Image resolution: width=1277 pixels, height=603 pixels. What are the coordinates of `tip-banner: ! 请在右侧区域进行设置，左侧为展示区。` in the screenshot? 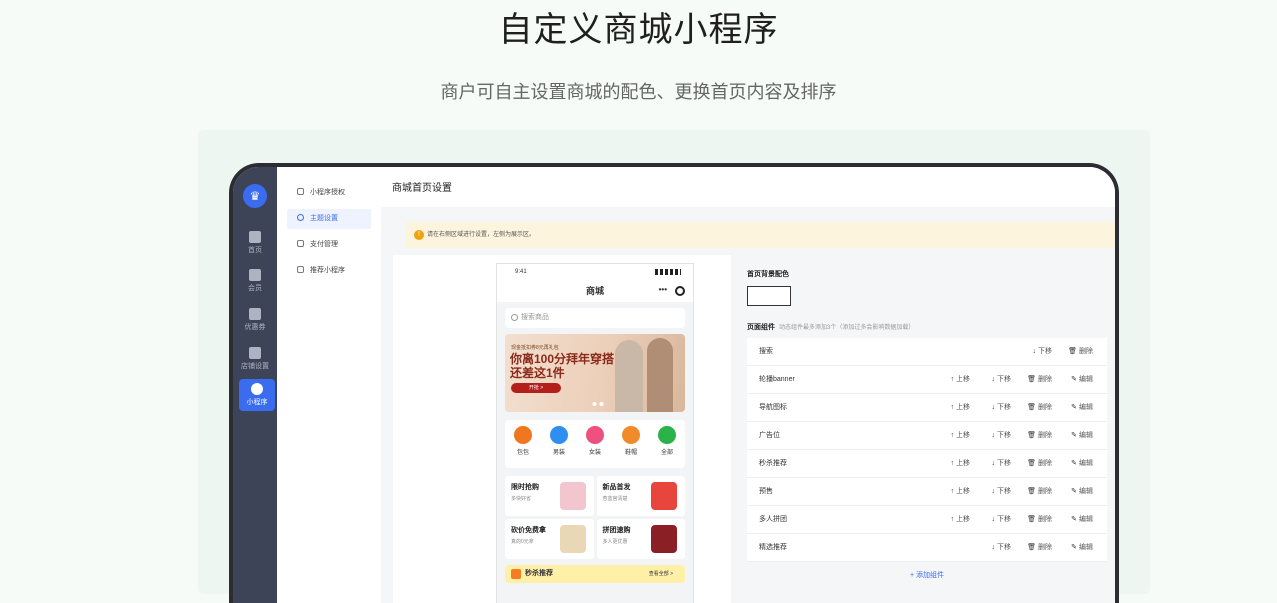 It's located at (760, 235).